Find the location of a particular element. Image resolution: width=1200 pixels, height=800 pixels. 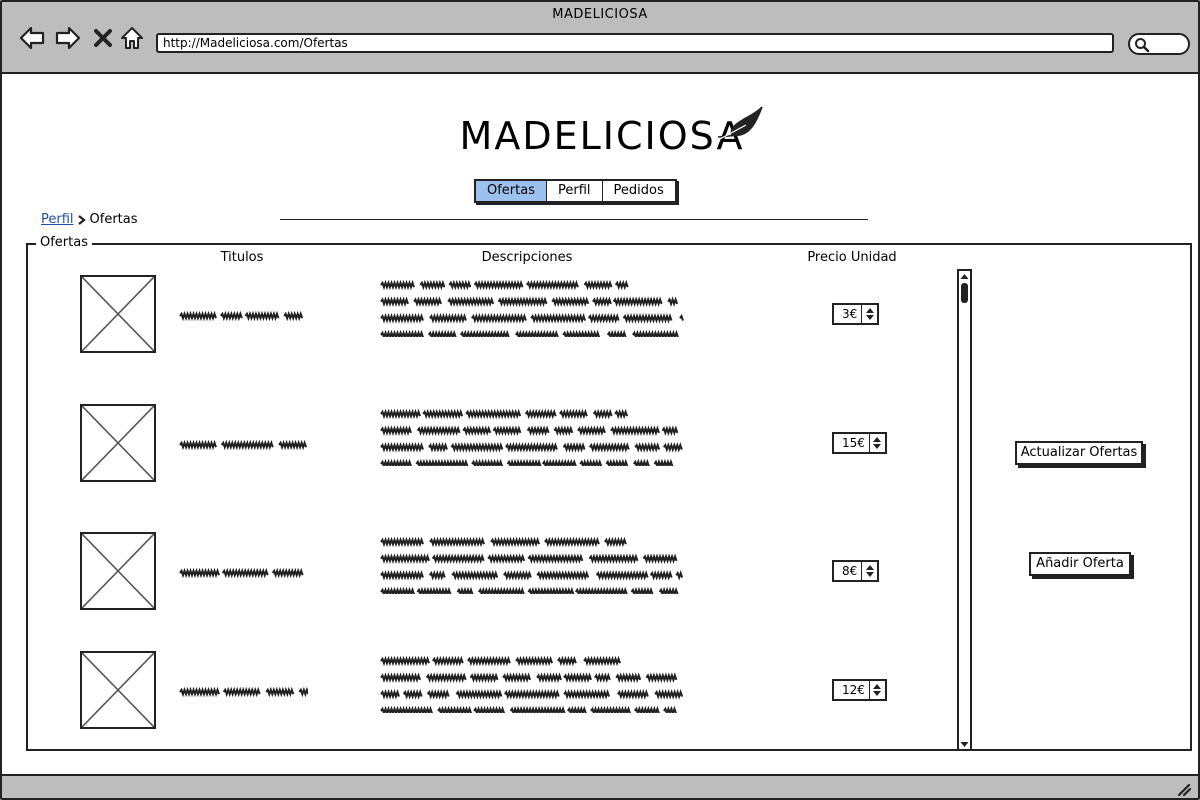

add-offer-button: Añadir Oferta is located at coordinates (1080, 564).